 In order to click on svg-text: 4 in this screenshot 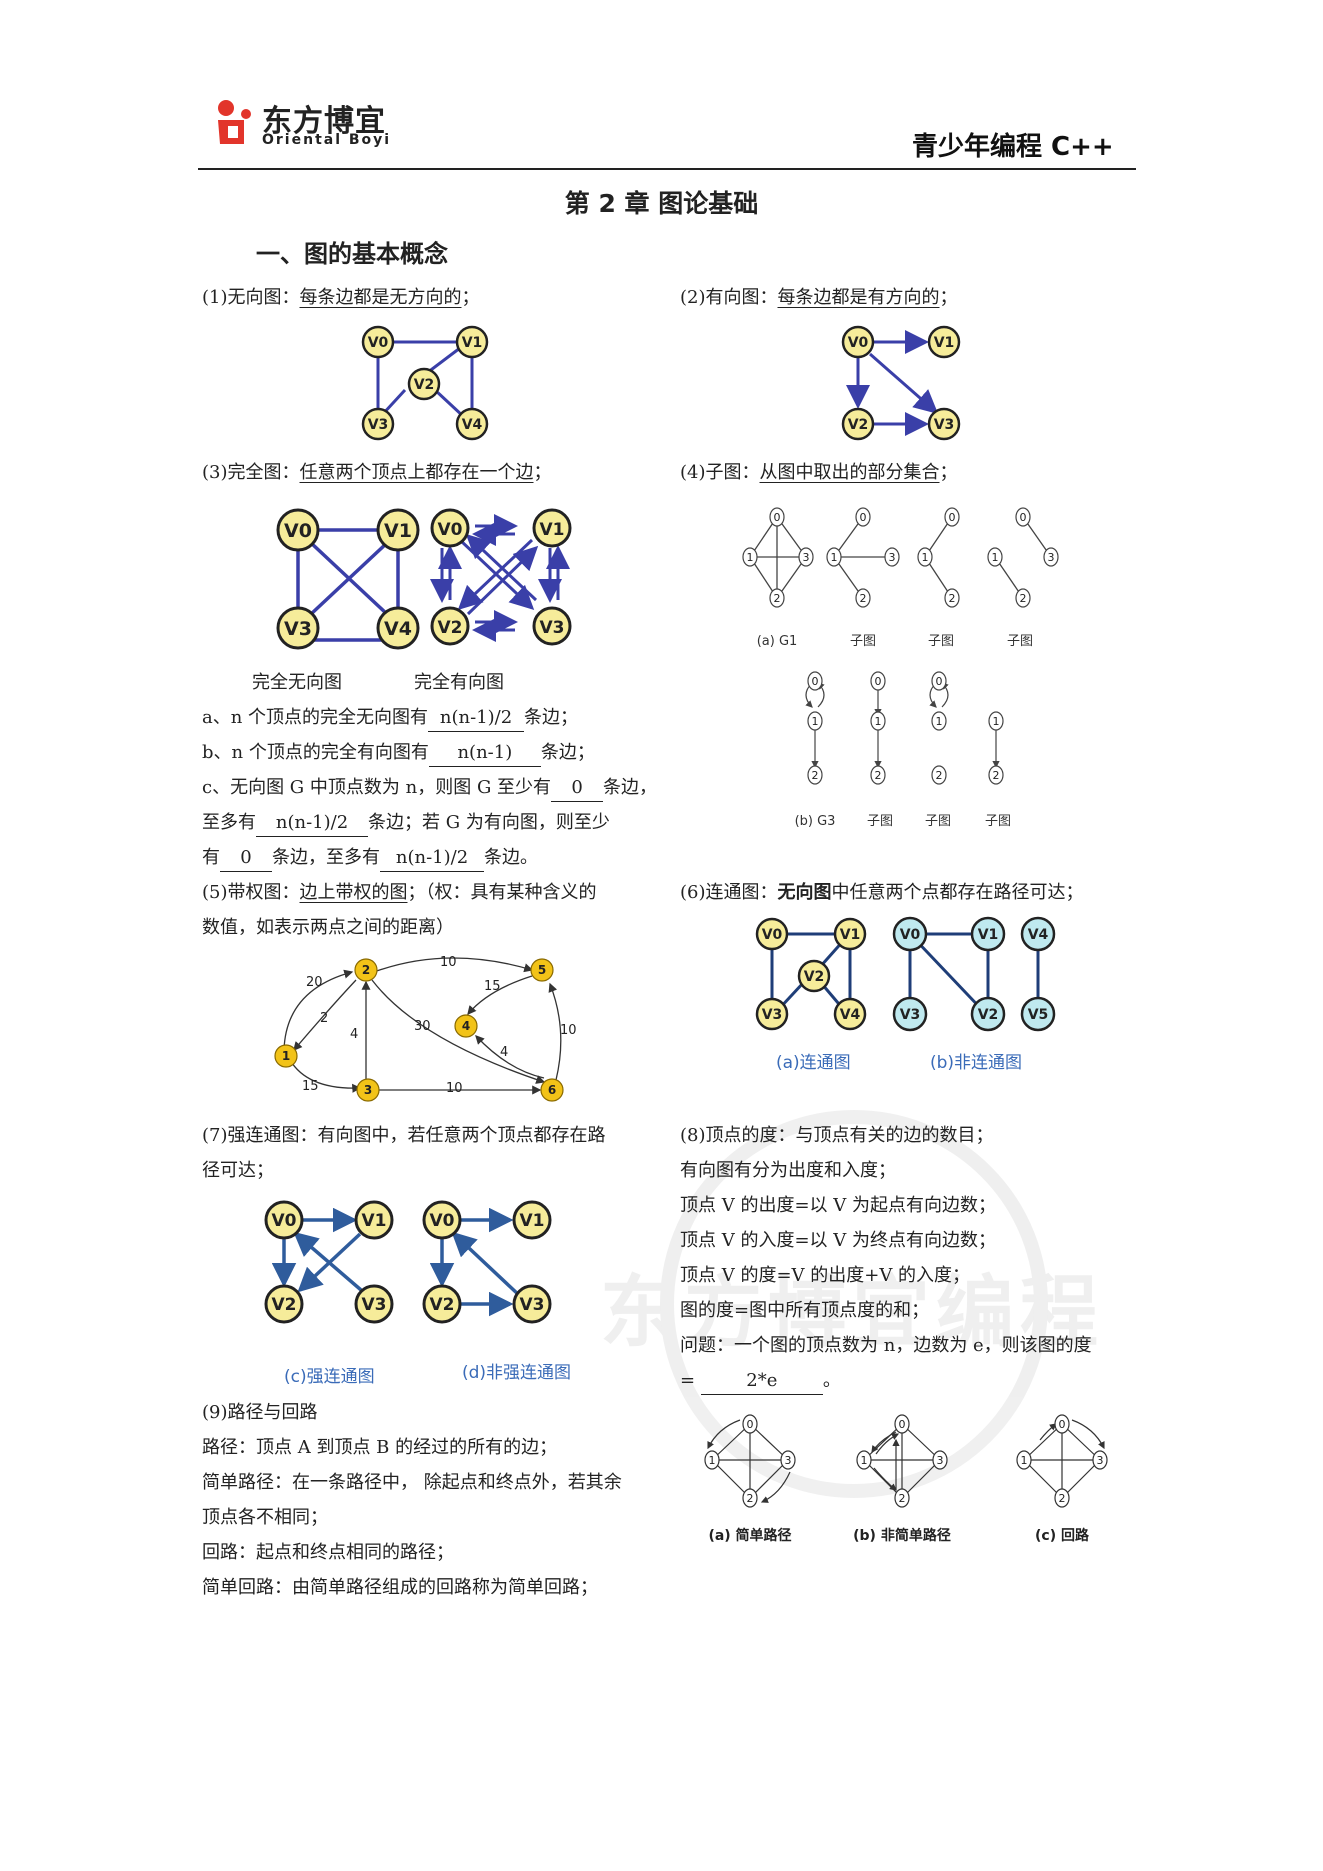, I will do `click(466, 1026)`.